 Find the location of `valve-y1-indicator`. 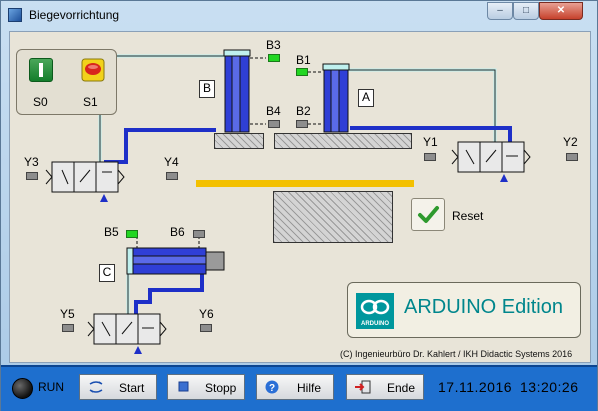

valve-y1-indicator is located at coordinates (430, 157).